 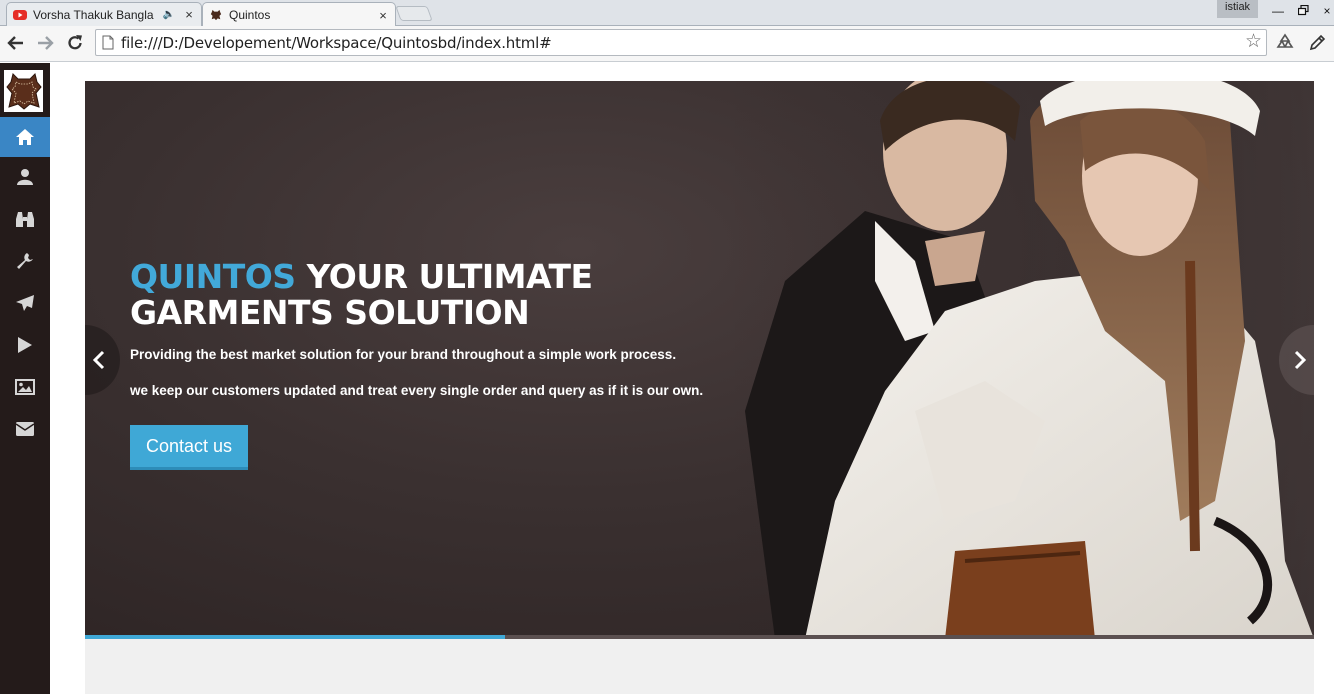 I want to click on browser-tab-youtube: Vorsha Thakuk Bangla 🔈 ×, so click(x=104, y=14).